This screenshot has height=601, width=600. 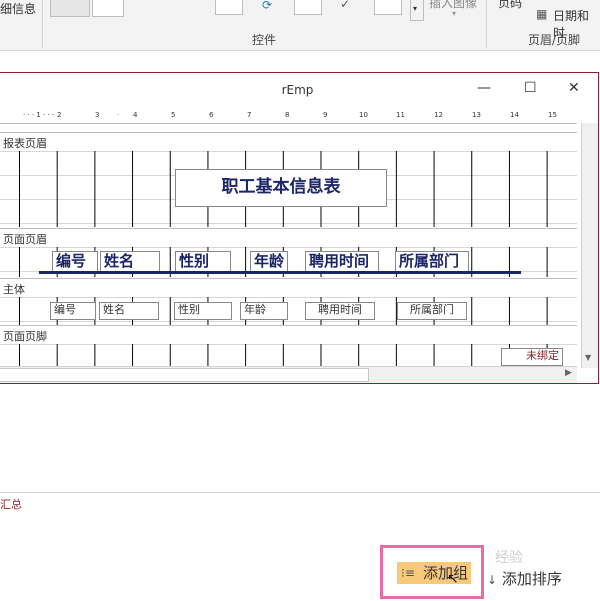 I want to click on section-label: 主体, so click(x=14, y=289).